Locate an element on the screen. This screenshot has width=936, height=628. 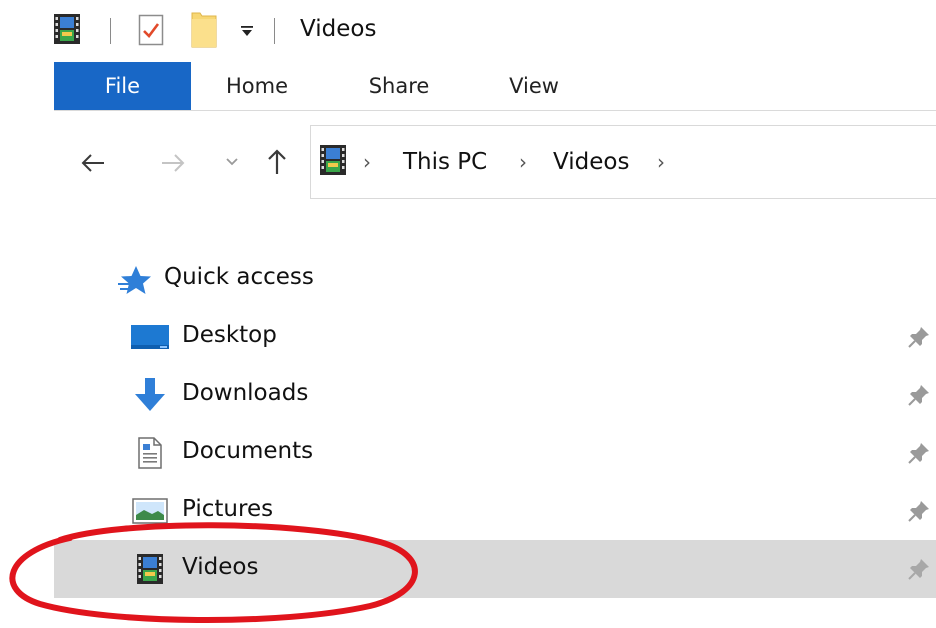
desktop-icon is located at coordinates (150, 337).